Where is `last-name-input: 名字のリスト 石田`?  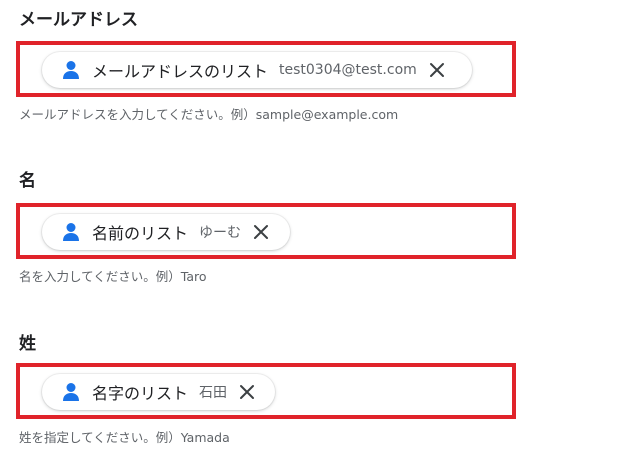
last-name-input: 名字のリスト 石田 is located at coordinates (266, 391).